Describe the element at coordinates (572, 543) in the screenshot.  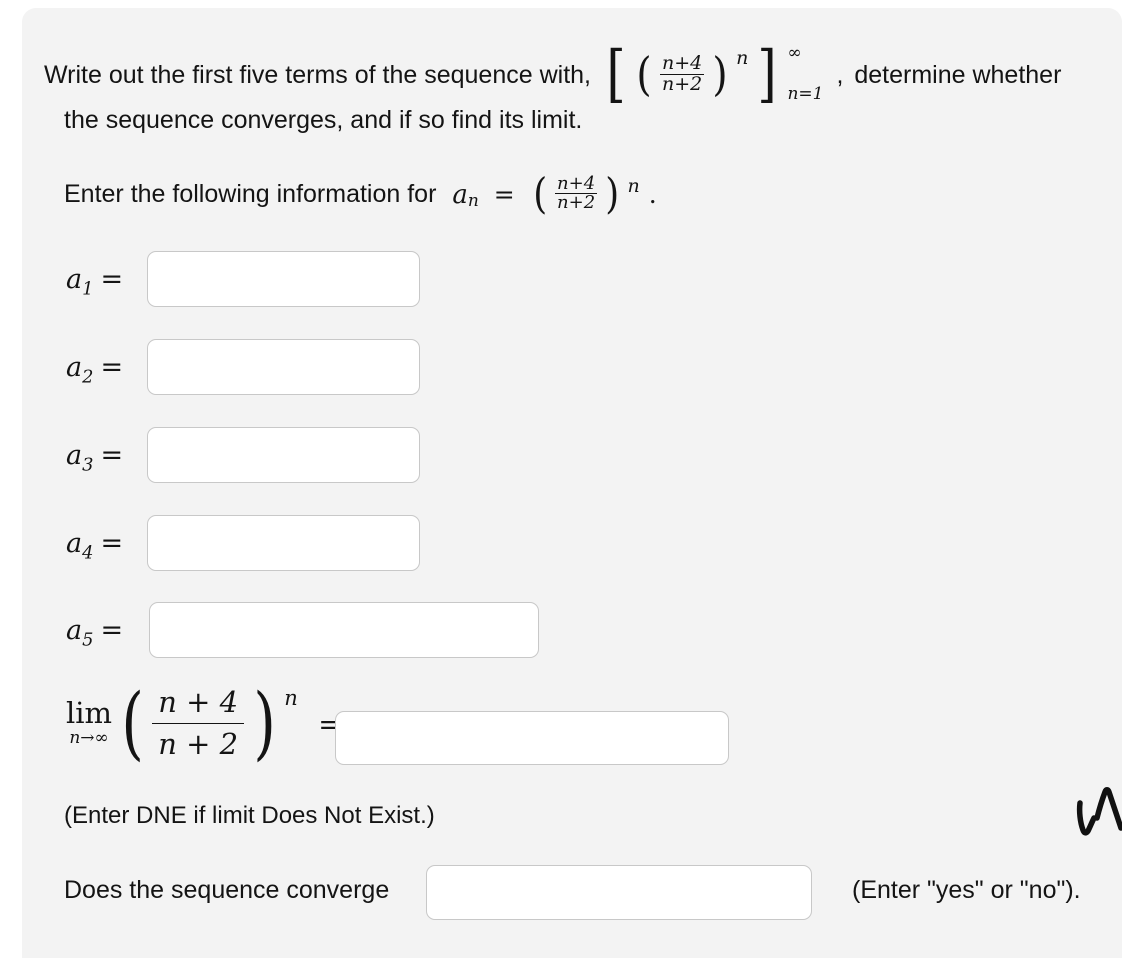
I see `answer-row-a4: a4 =` at that location.